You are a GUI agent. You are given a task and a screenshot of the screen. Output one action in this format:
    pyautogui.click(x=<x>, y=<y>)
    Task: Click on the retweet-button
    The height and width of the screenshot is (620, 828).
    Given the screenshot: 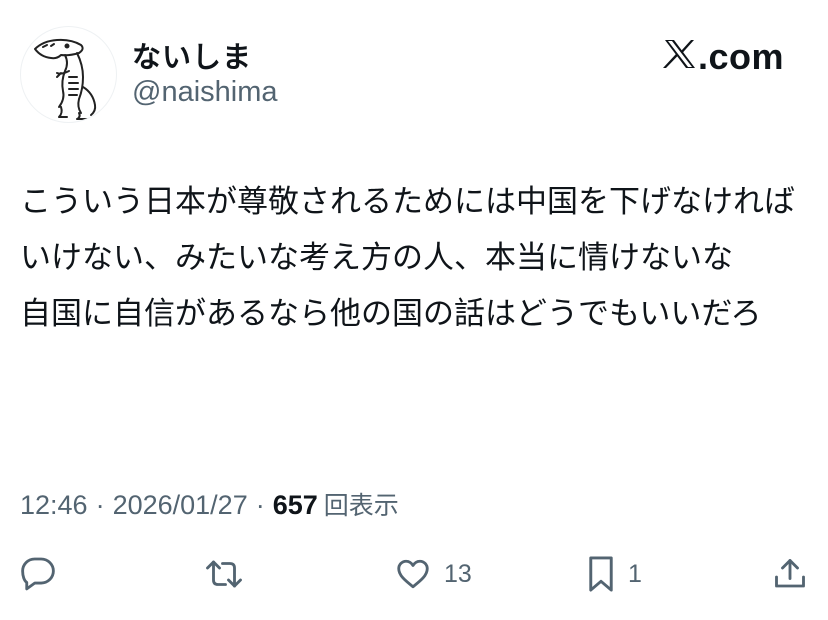 What is the action you would take?
    pyautogui.click(x=224, y=574)
    